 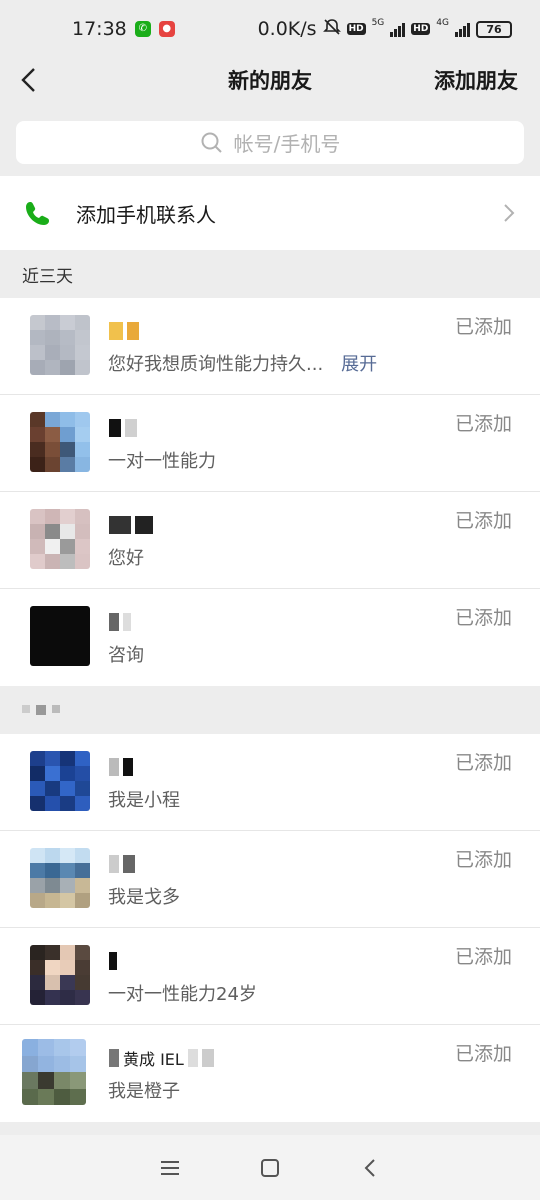 I want to click on section-header-earlier, so click(x=270, y=710).